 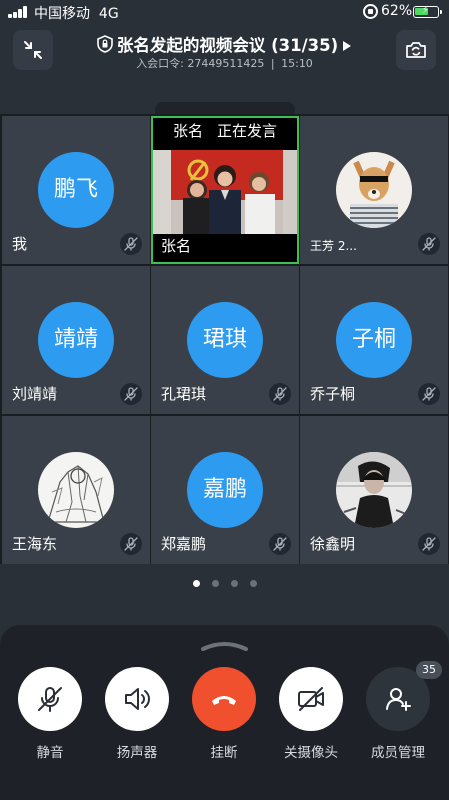 I want to click on participant-tile: 珺琪 孔珺琪, so click(x=225, y=340).